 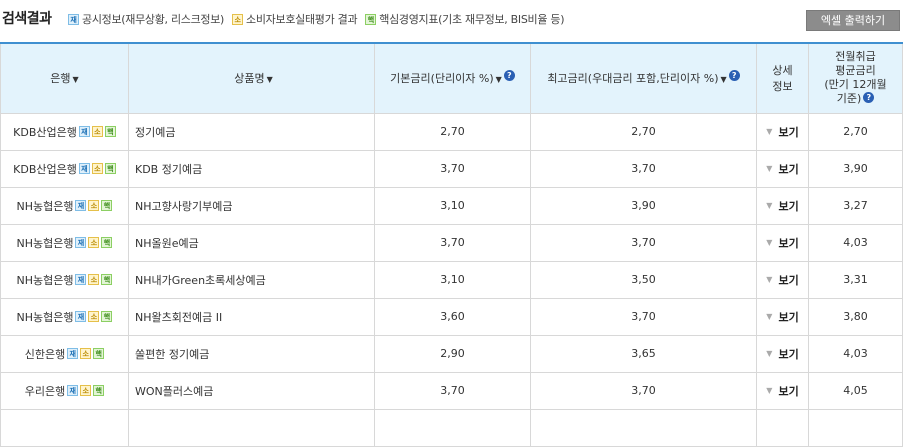 I want to click on product-name: NH왈츠회전예금 II, so click(x=251, y=316).